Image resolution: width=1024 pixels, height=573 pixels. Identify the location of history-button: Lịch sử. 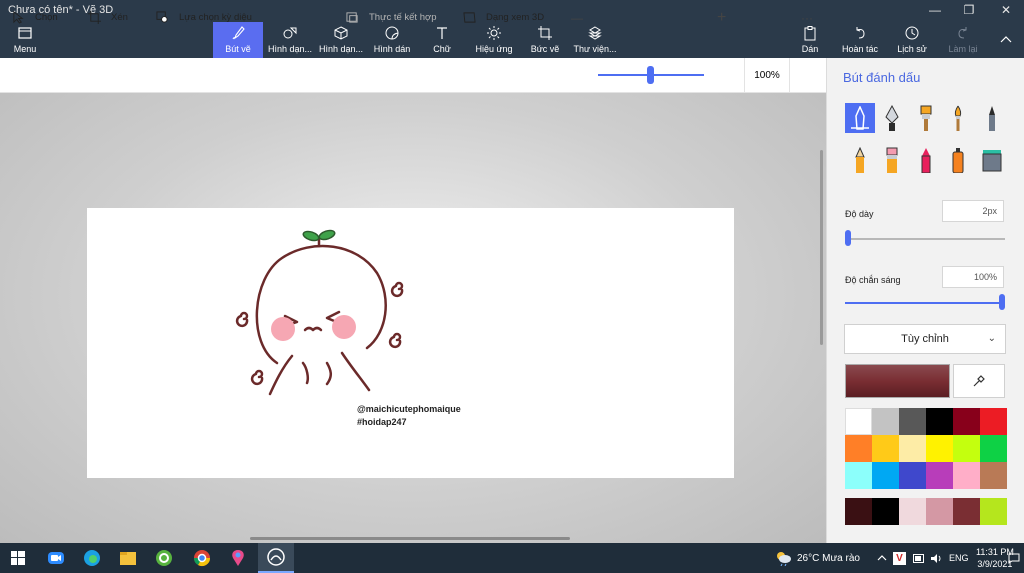
(912, 40).